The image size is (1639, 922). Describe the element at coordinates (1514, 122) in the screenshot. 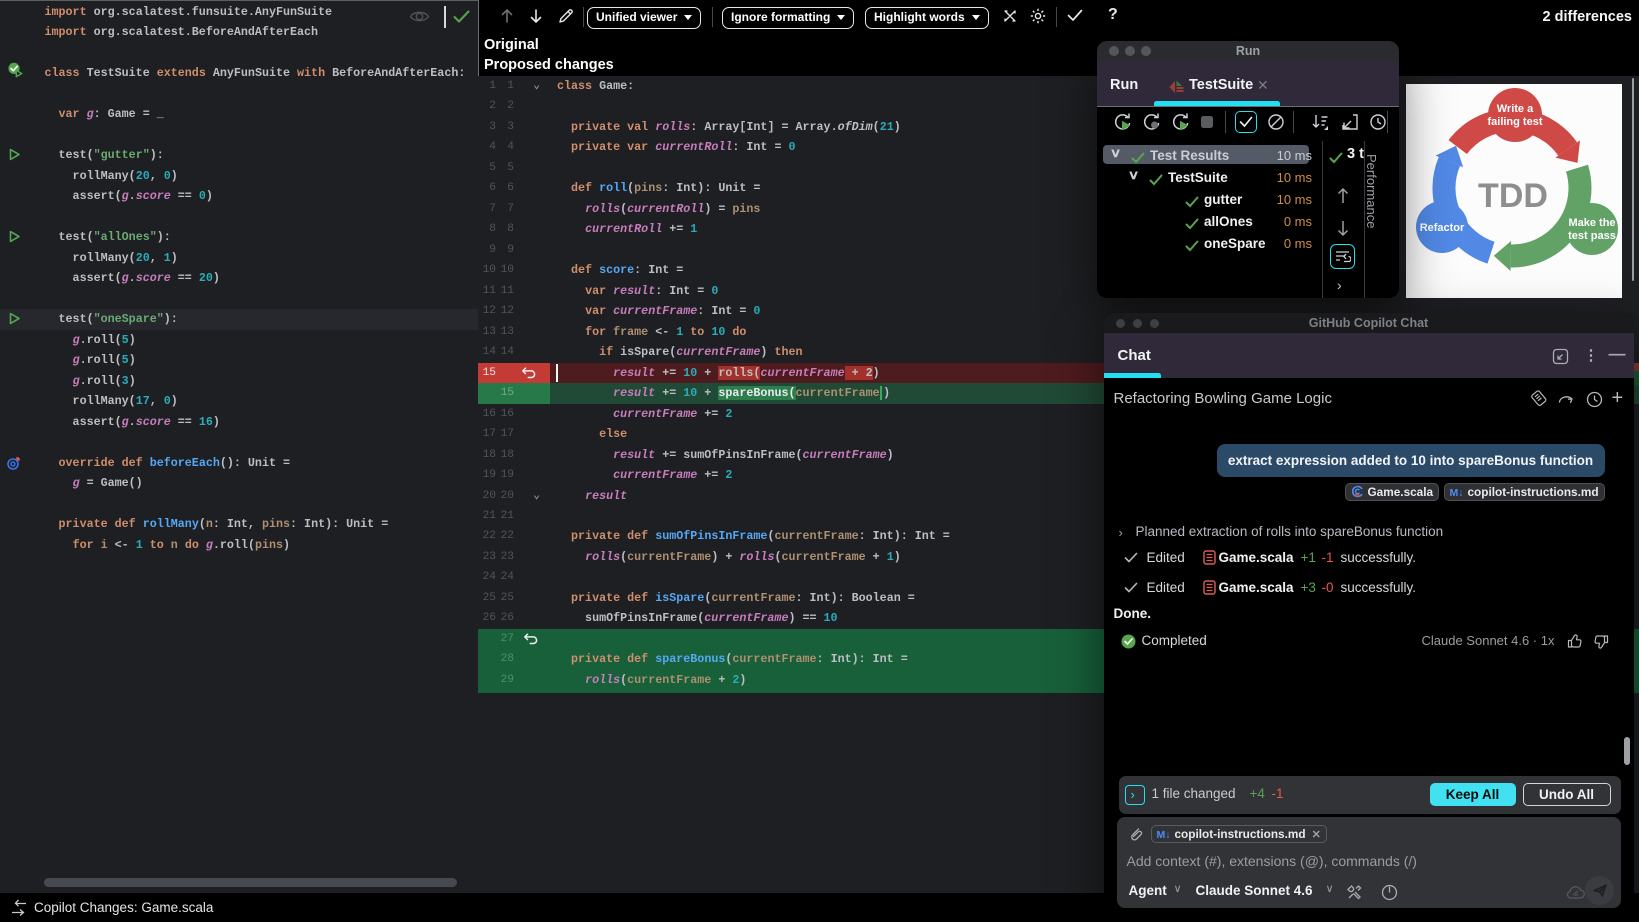

I see `svg-text: failing test` at that location.